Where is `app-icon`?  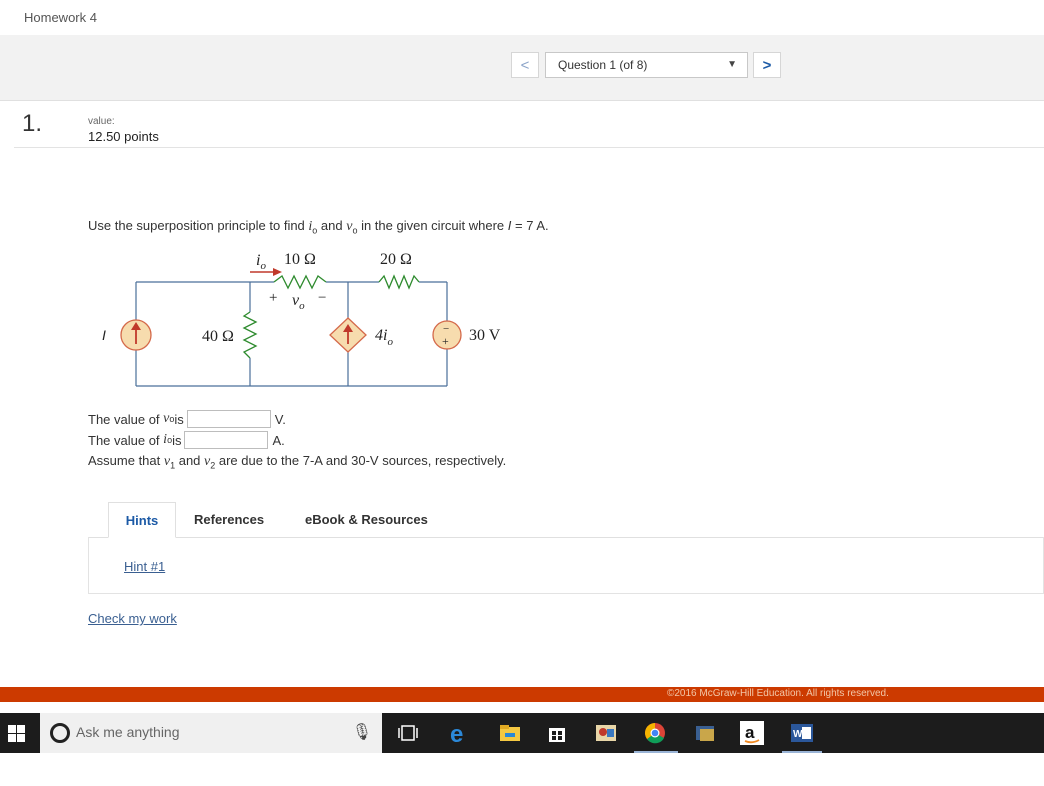 app-icon is located at coordinates (706, 733).